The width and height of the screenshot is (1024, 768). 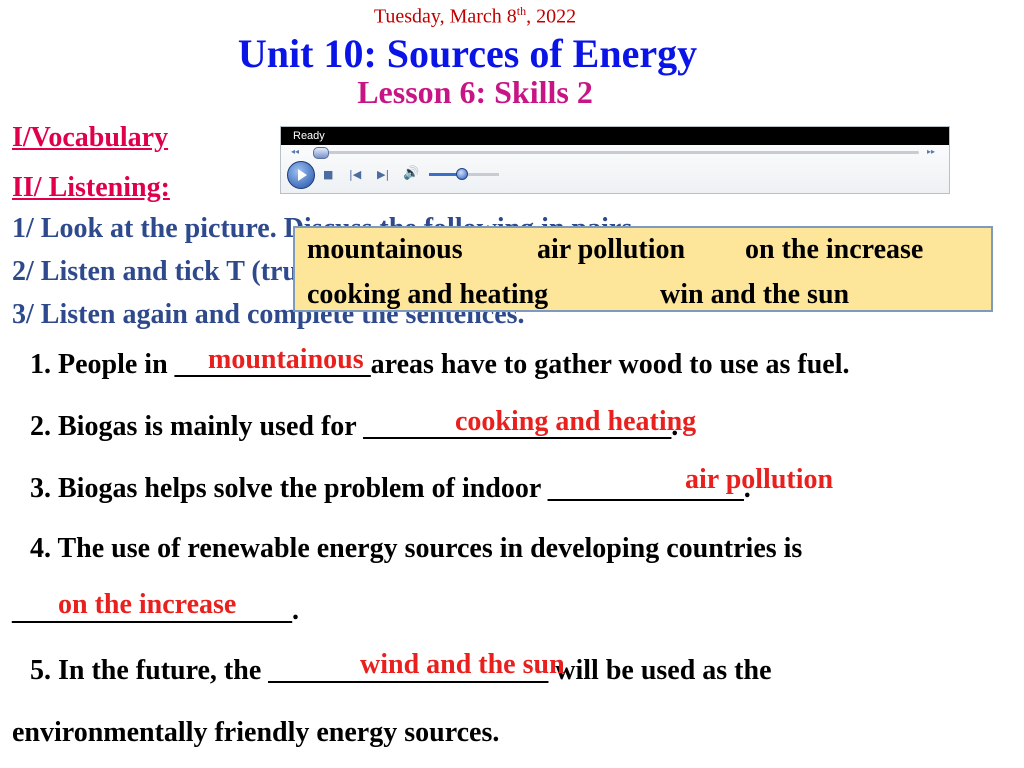 What do you see at coordinates (759, 479) in the screenshot?
I see `answer-3: air pollution` at bounding box center [759, 479].